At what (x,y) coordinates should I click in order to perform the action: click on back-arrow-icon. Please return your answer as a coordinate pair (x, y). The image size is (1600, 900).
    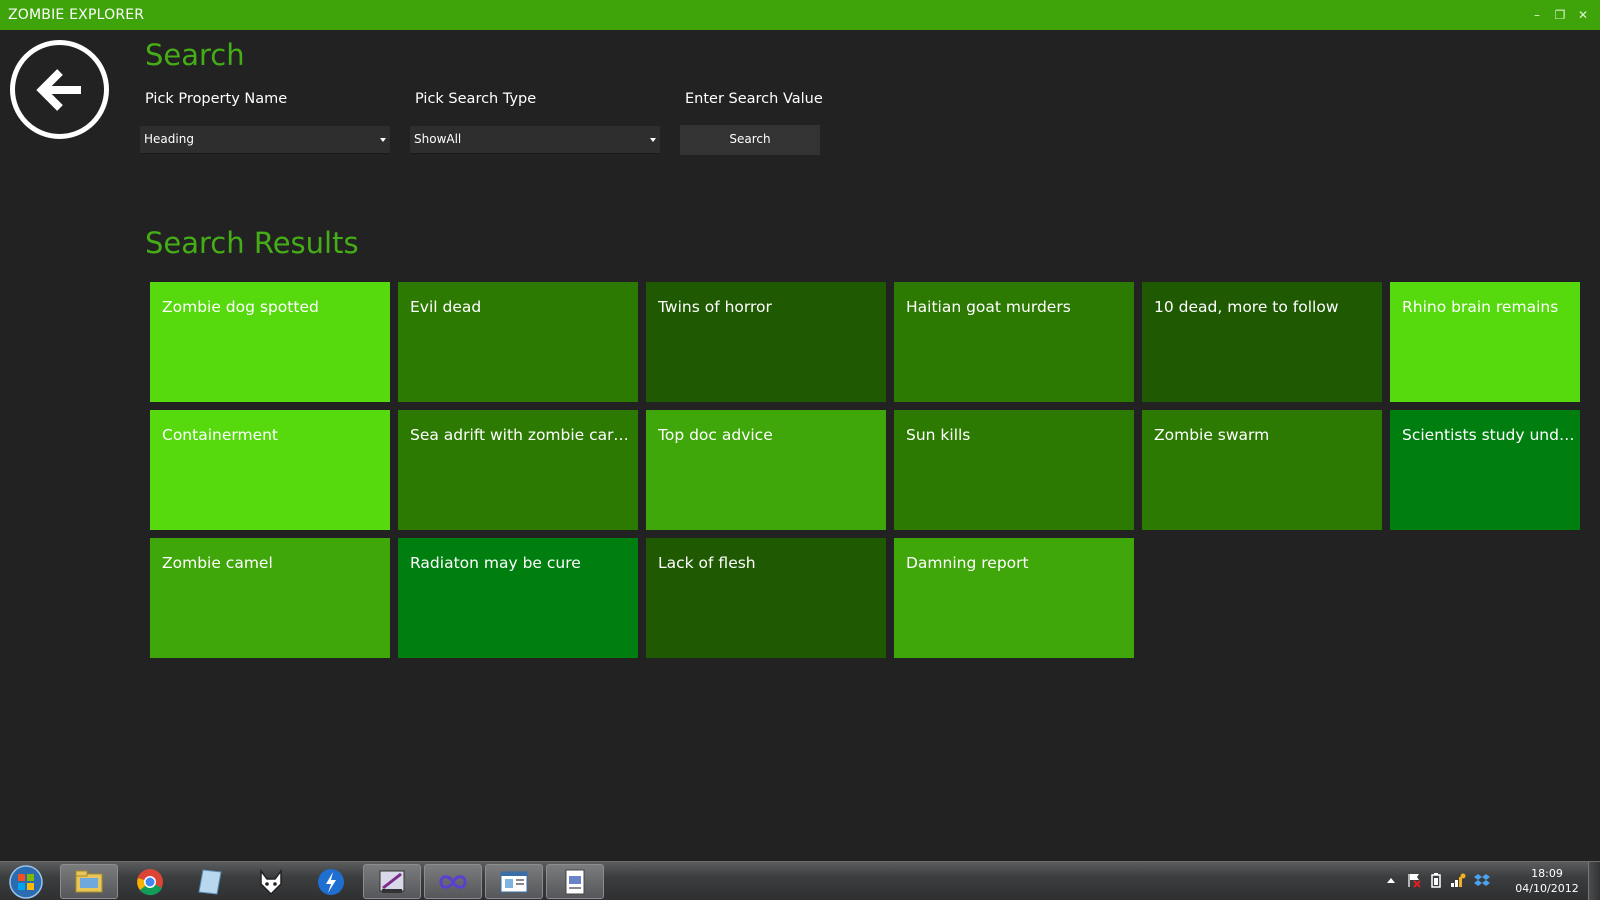
    Looking at the image, I should click on (58, 90).